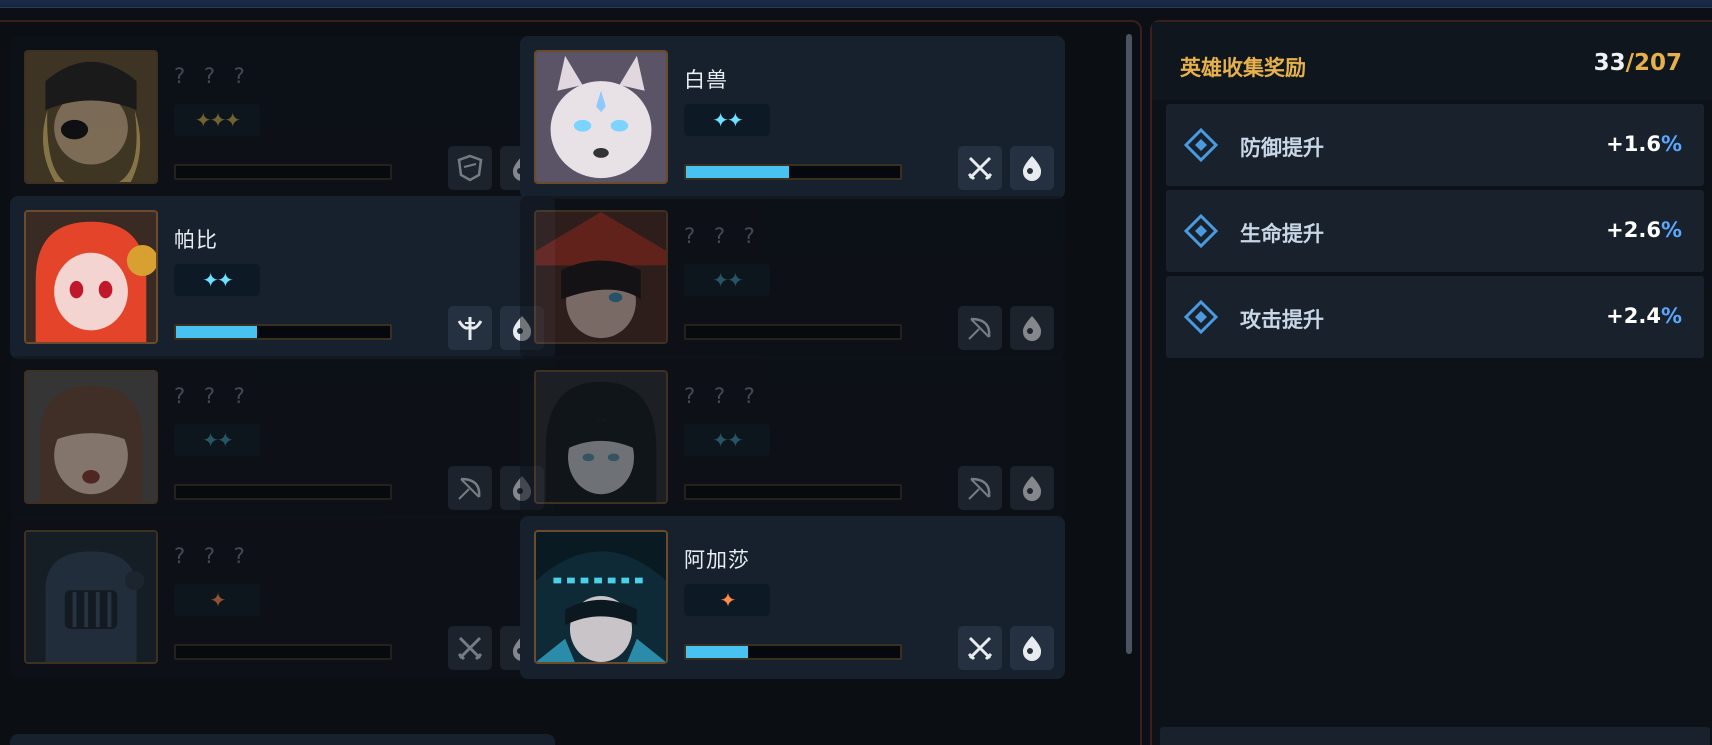  I want to click on bonus-value: +2.4%, so click(1644, 316).